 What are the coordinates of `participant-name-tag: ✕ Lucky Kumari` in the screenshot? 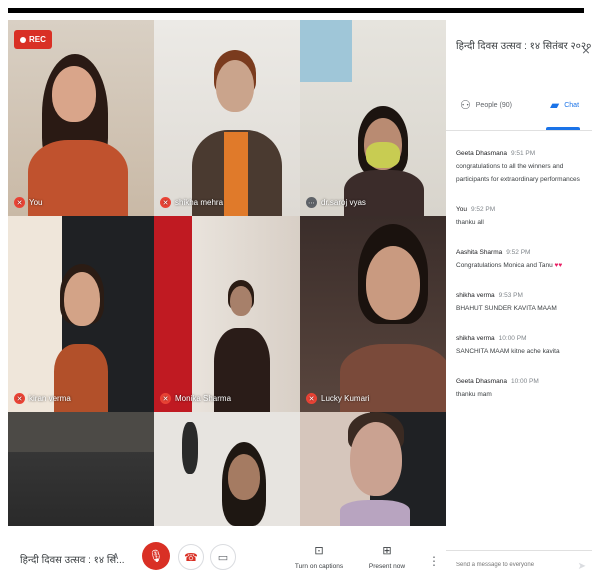 It's located at (337, 398).